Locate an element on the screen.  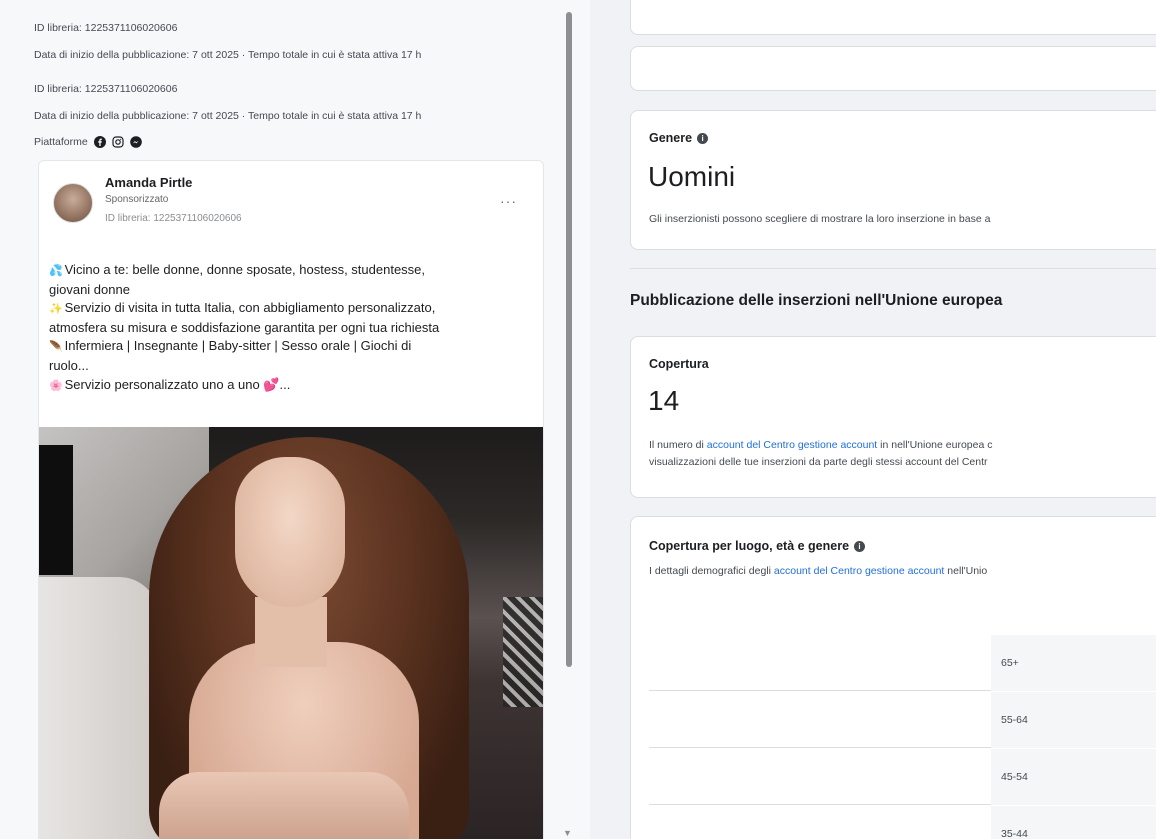
age-group-cell: 65+ is located at coordinates (1073, 663).